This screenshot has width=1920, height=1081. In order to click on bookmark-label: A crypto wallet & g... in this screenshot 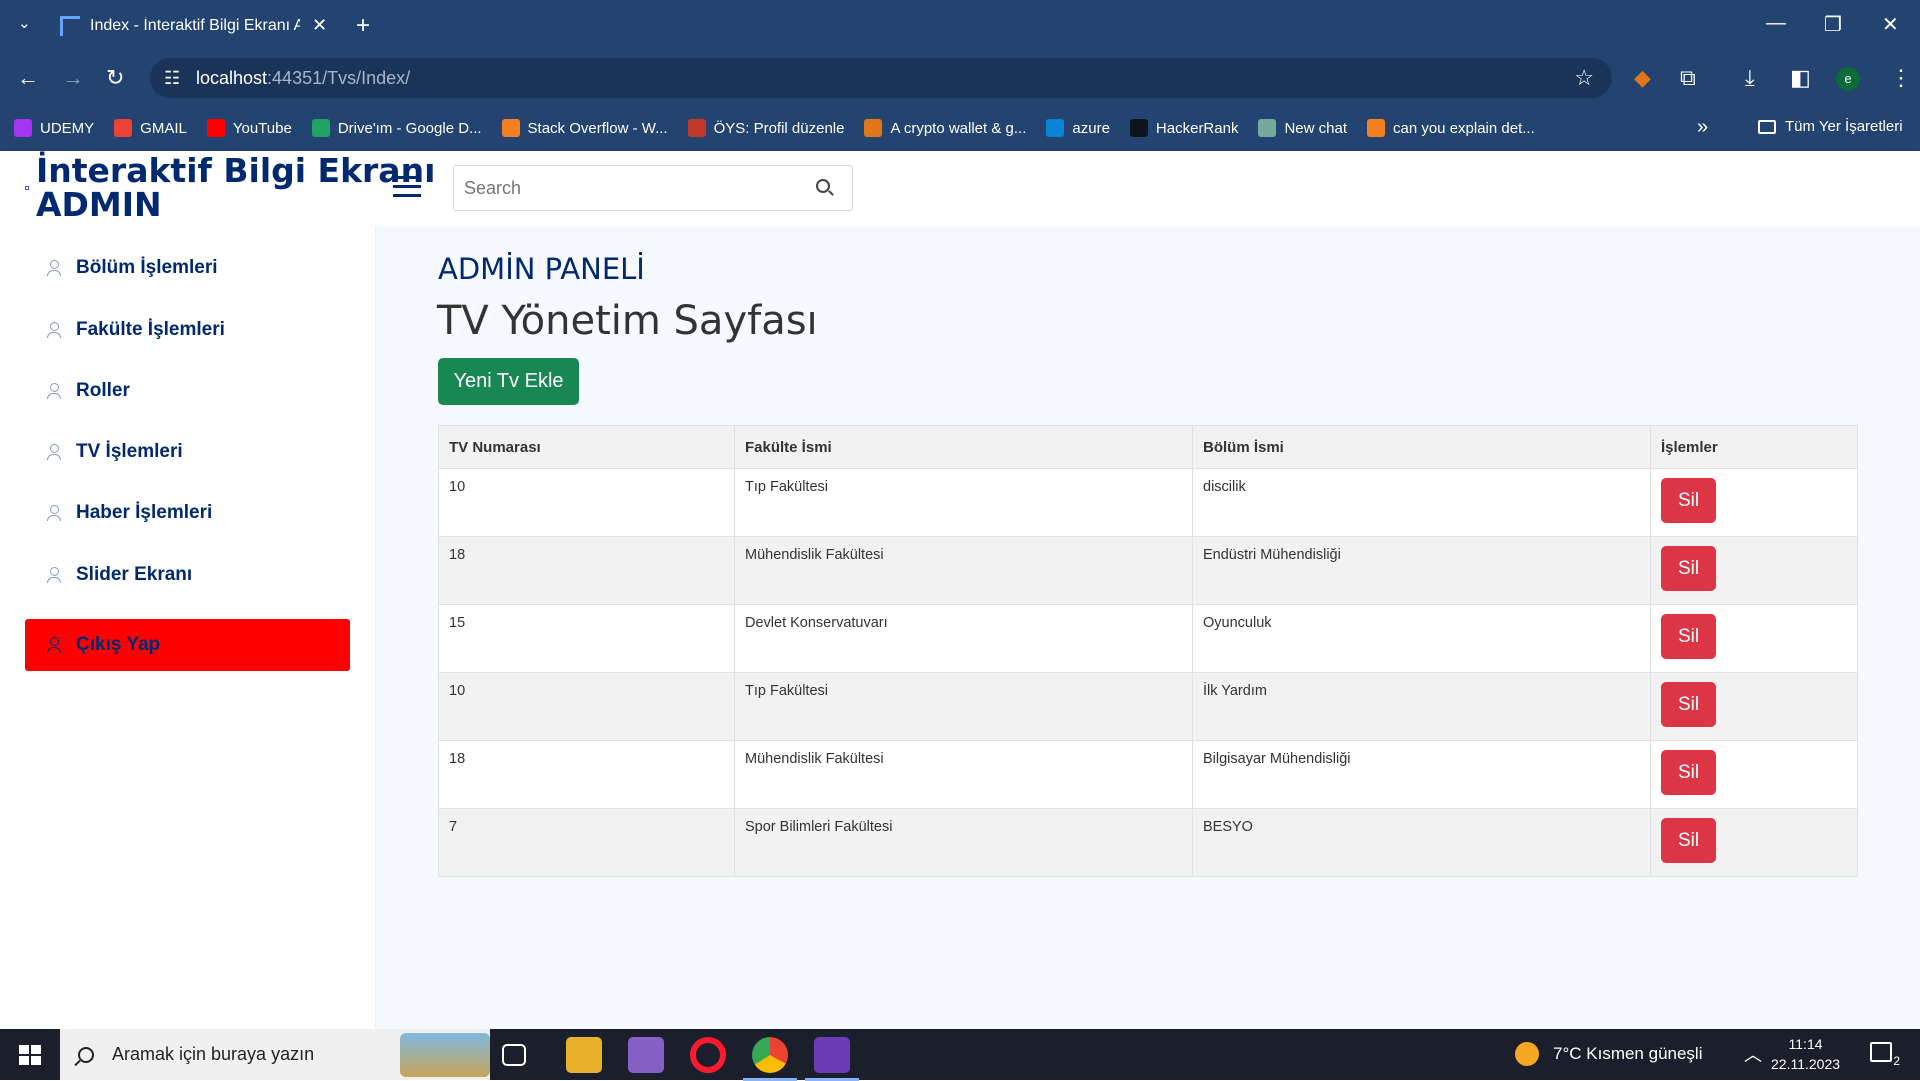, I will do `click(958, 128)`.